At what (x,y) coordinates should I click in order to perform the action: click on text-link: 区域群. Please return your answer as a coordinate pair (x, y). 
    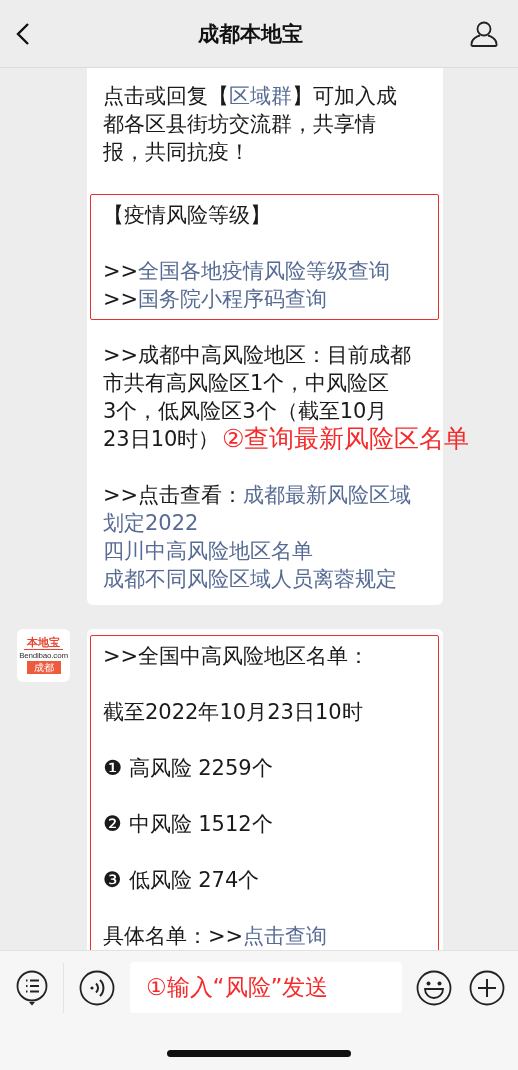
    Looking at the image, I should click on (260, 96).